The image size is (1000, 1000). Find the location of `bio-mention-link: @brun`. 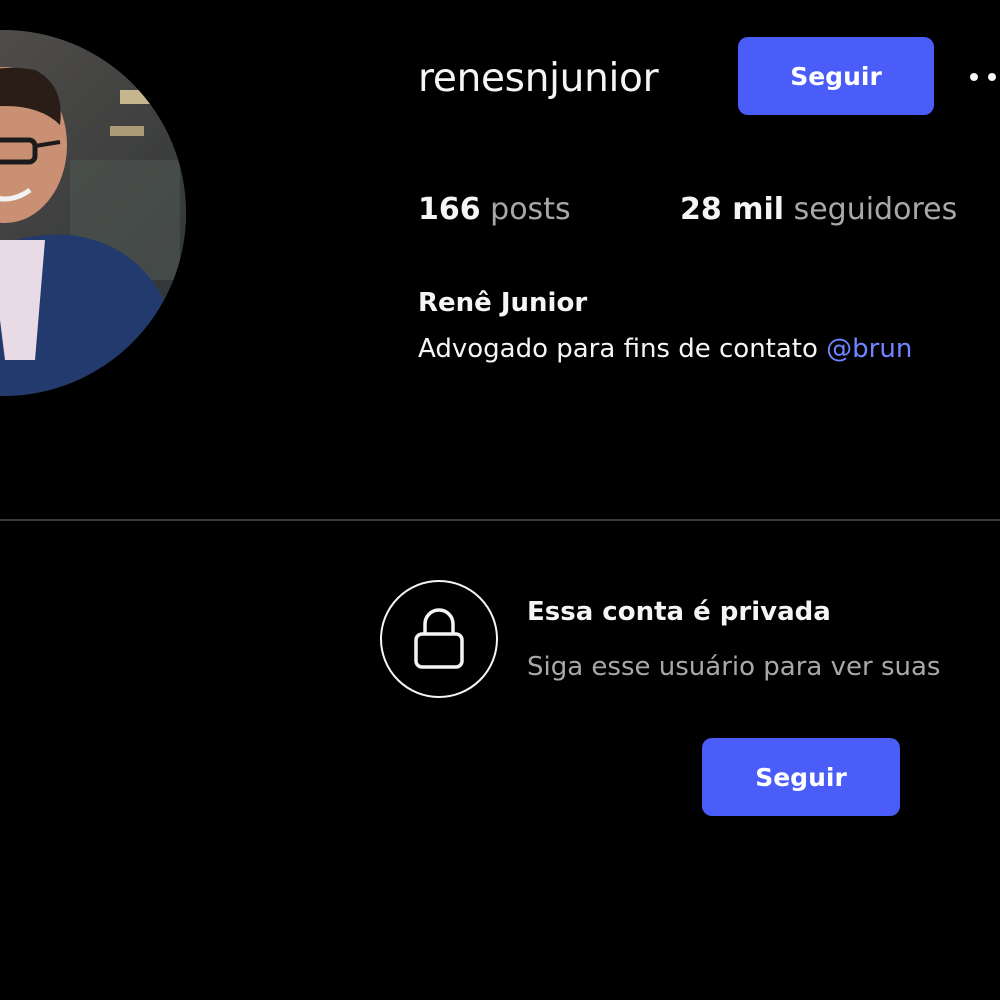

bio-mention-link: @brun is located at coordinates (869, 349).